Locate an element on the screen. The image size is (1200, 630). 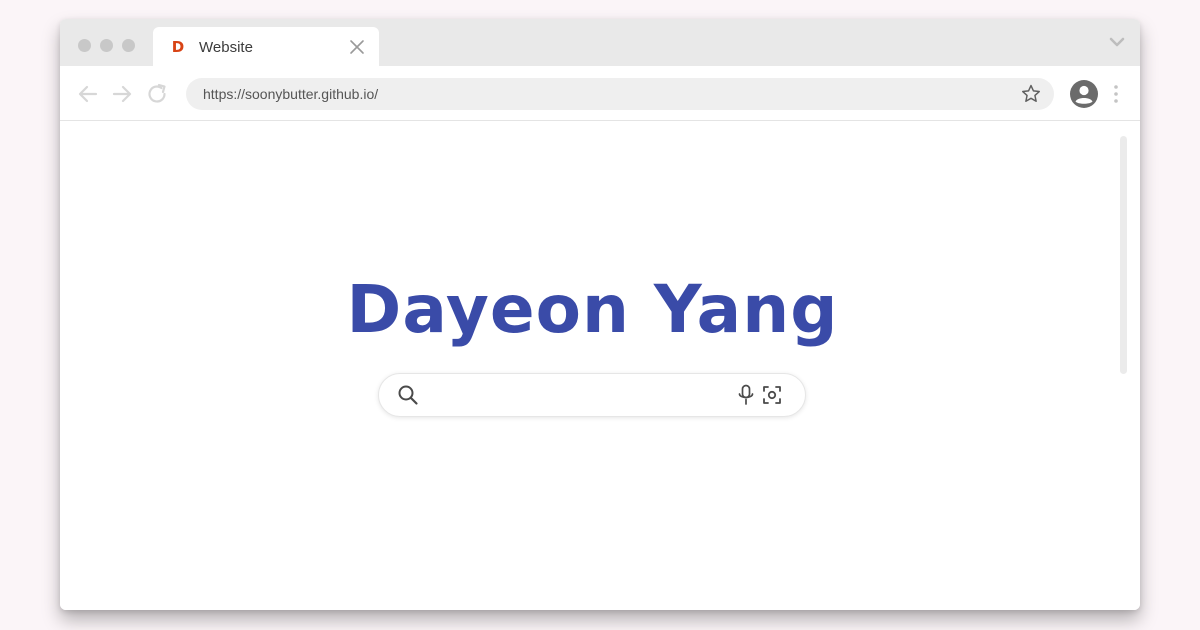
address-bar: https://soonybutter.github.io/ is located at coordinates (620, 94).